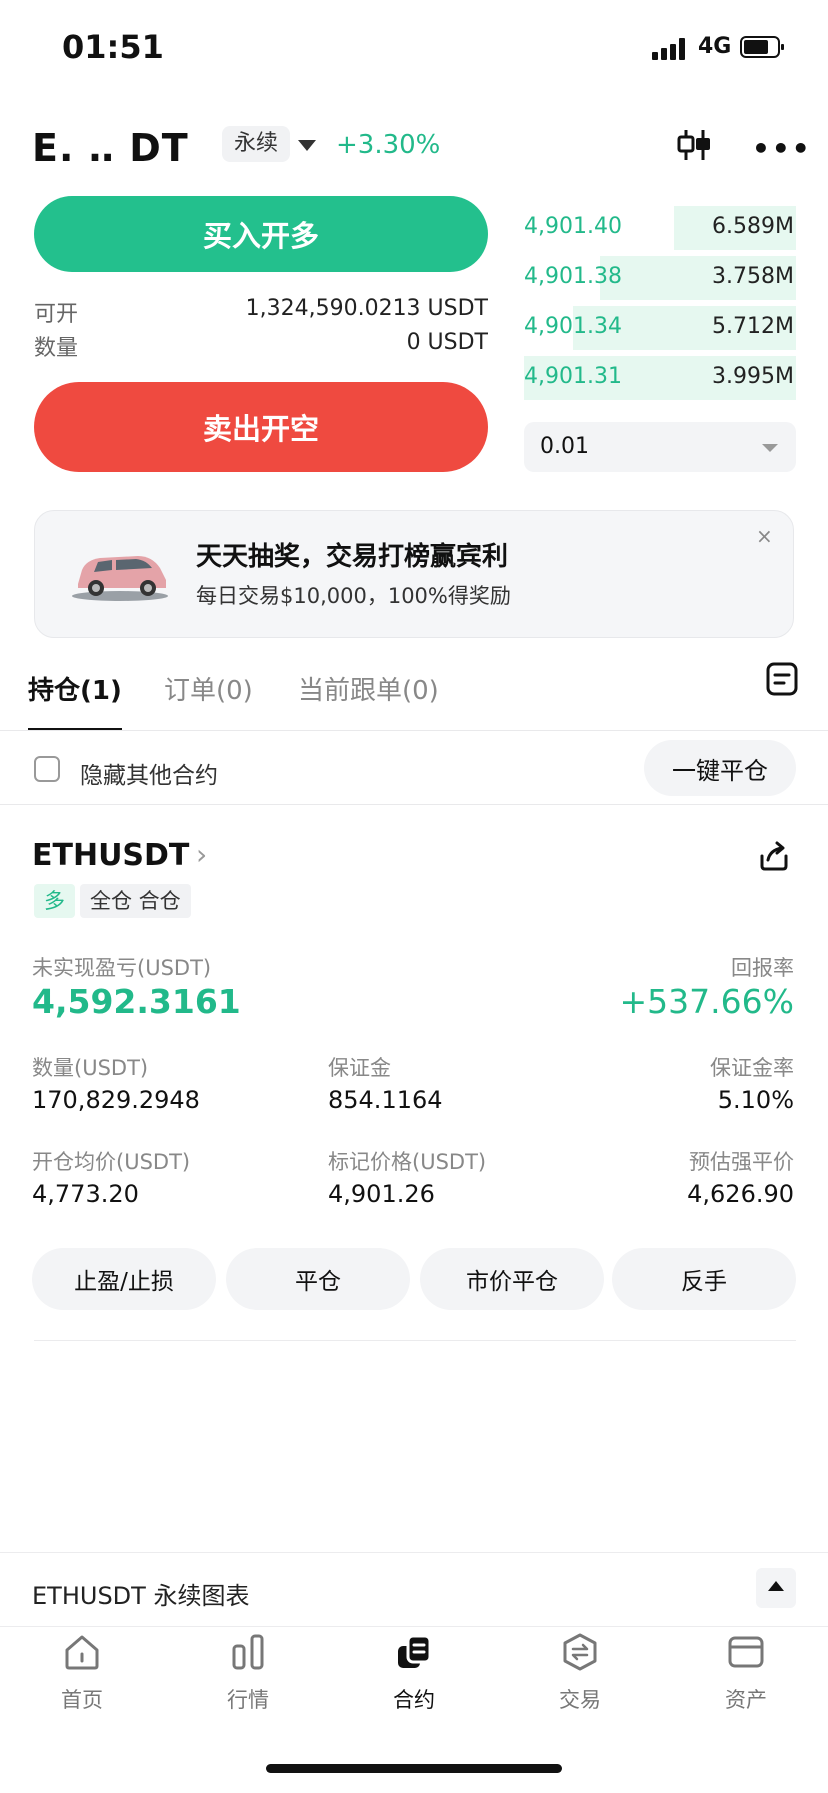  Describe the element at coordinates (248, 1673) in the screenshot. I see `tab-market: 行情` at that location.